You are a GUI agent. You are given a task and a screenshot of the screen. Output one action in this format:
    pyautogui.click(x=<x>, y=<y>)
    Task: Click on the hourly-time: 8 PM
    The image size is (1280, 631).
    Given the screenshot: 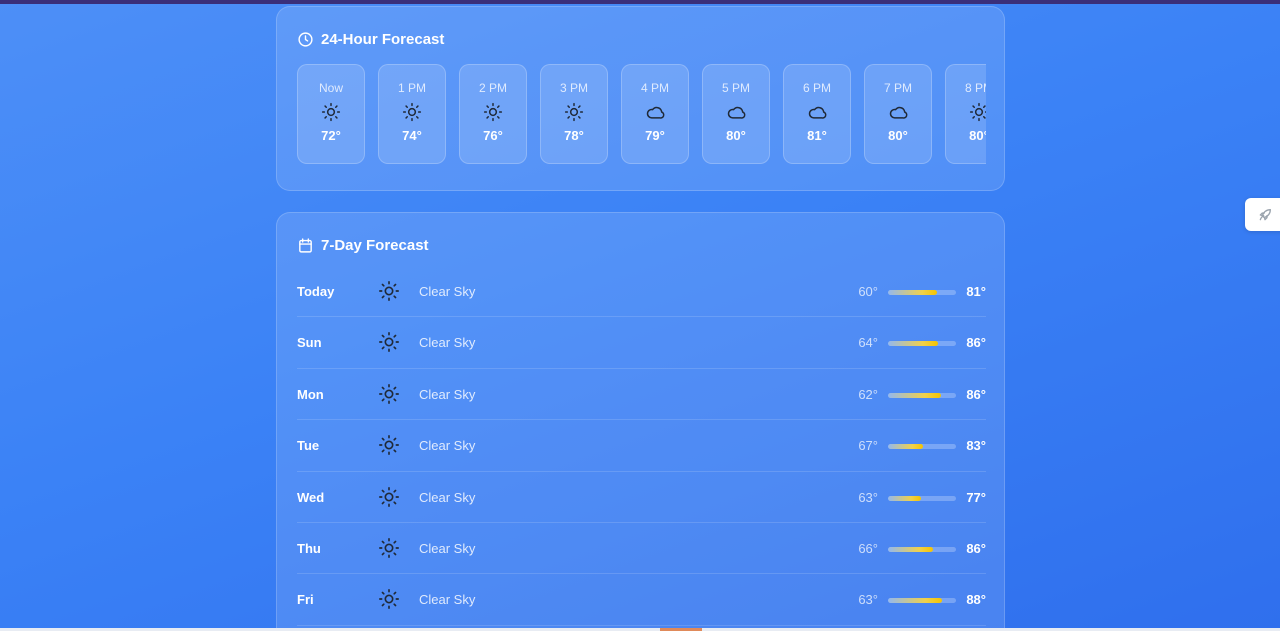 What is the action you would take?
    pyautogui.click(x=975, y=88)
    